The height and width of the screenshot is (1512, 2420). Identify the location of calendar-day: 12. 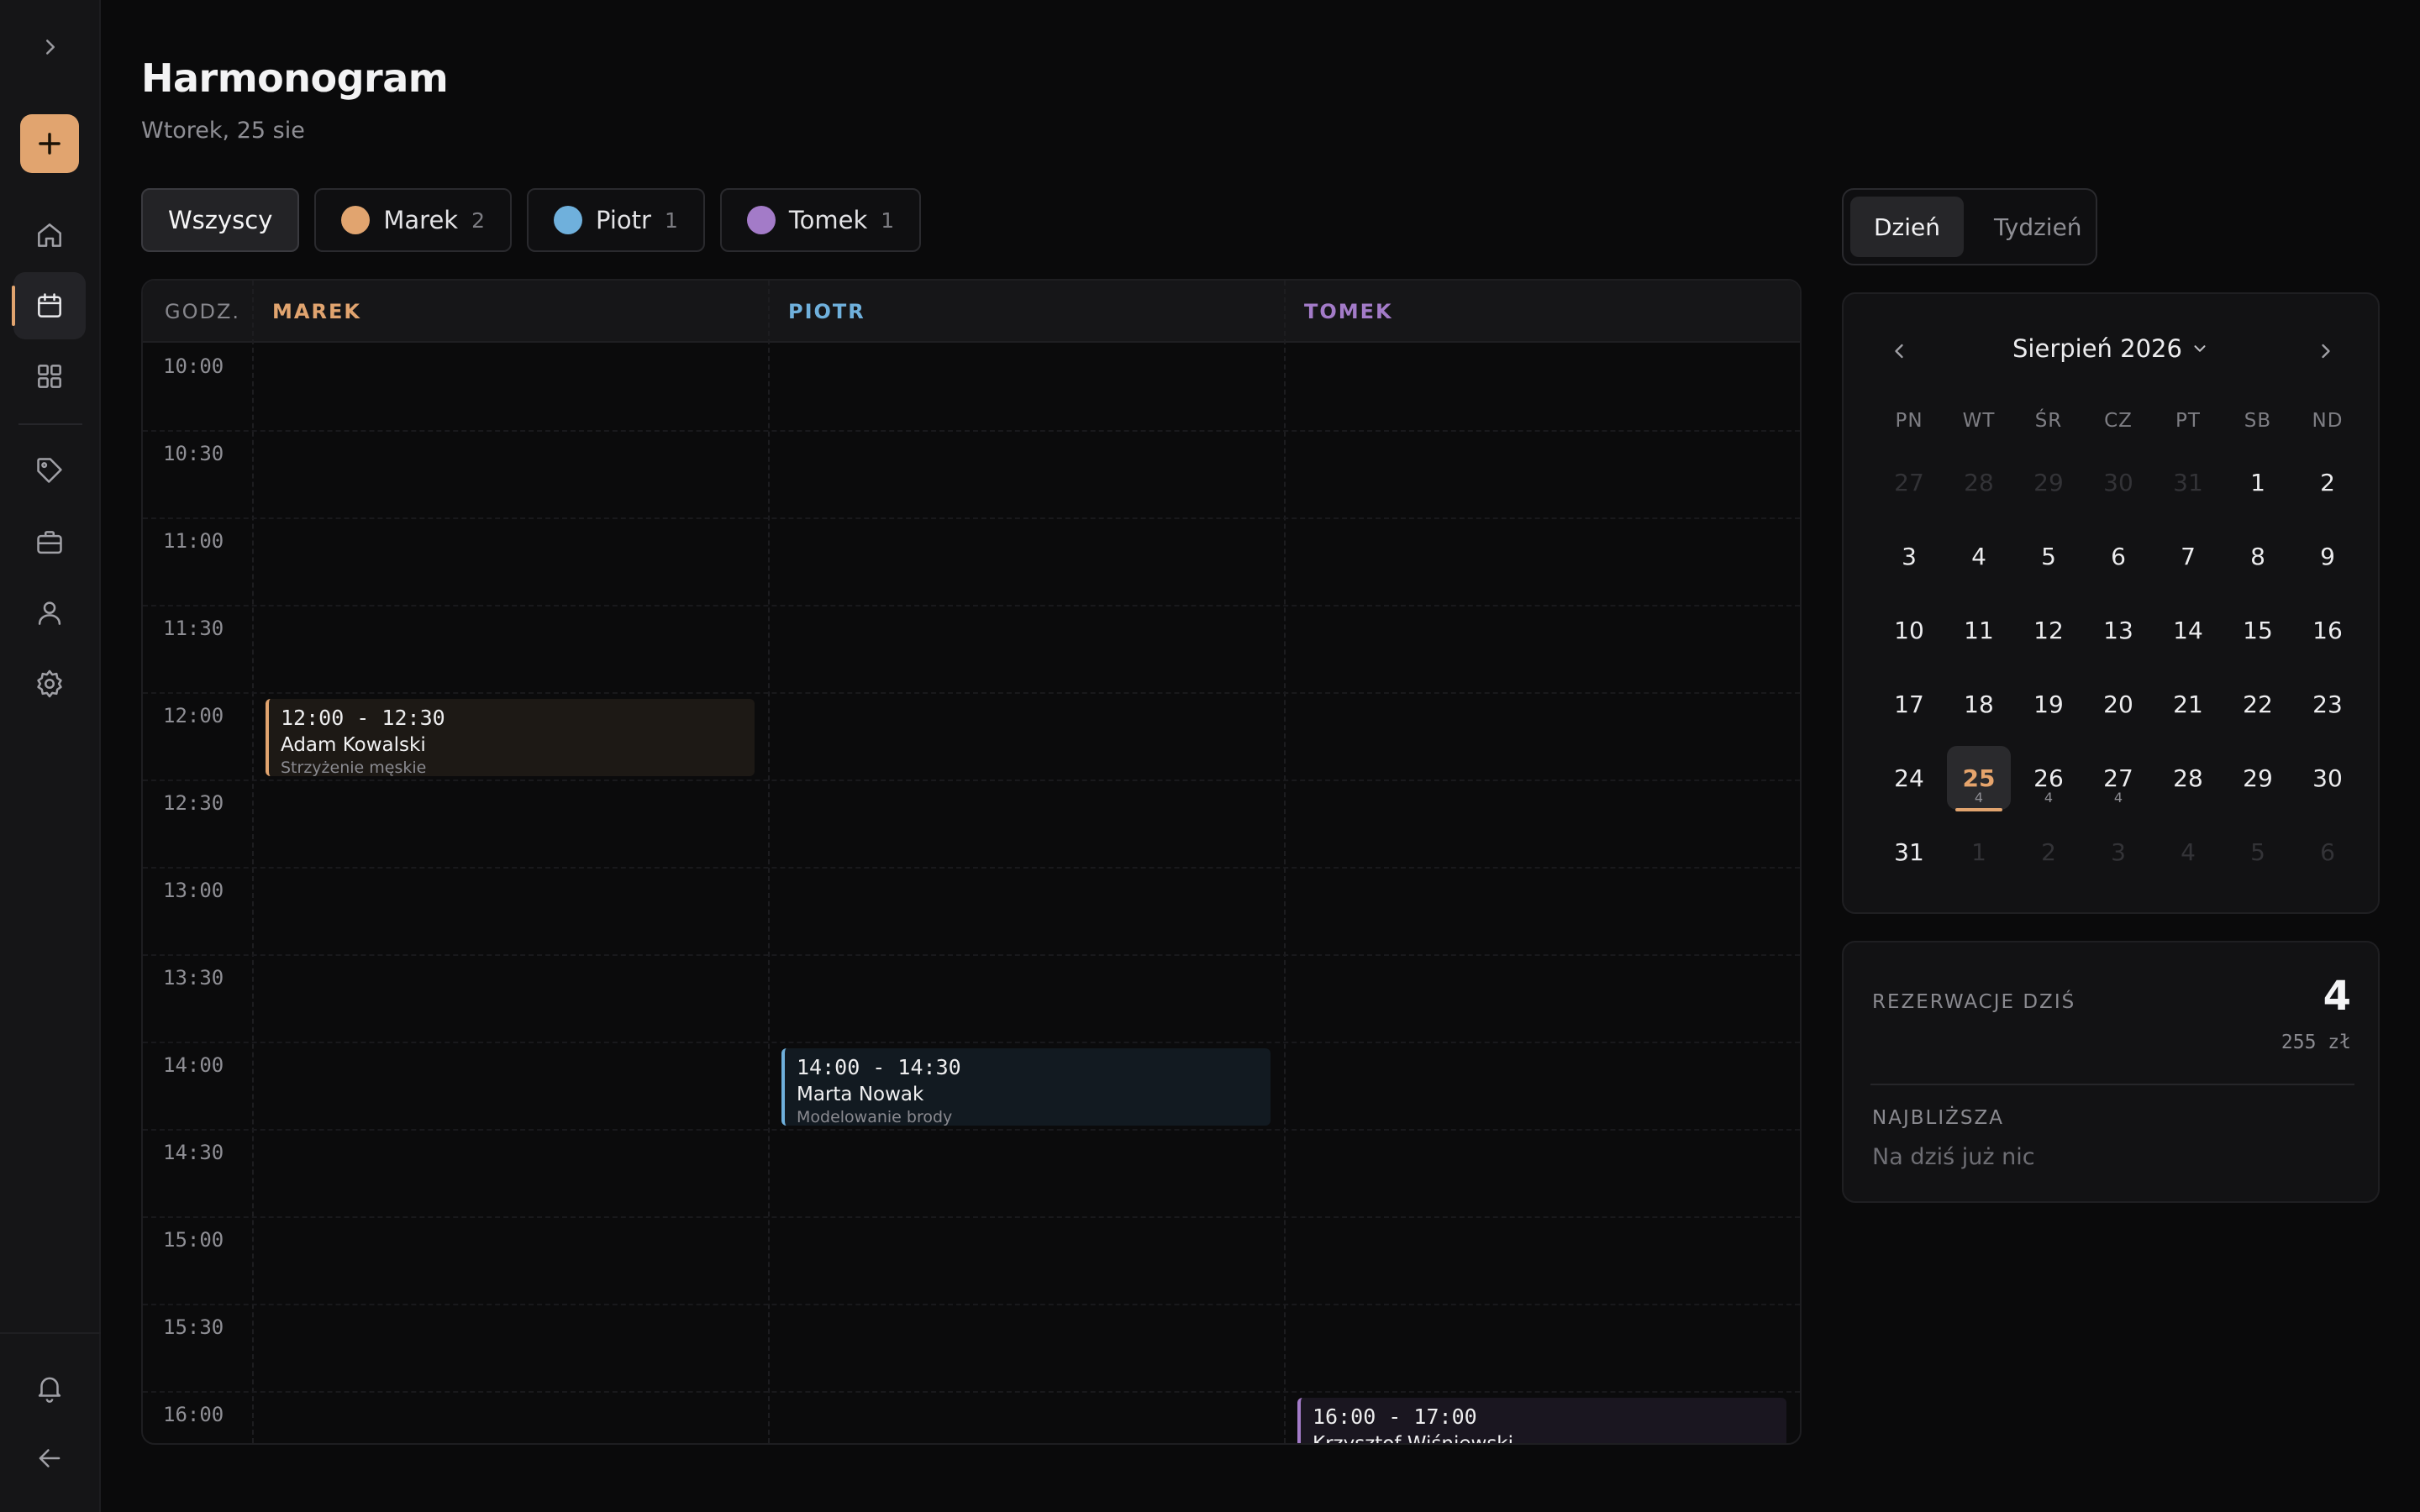
(2049, 630).